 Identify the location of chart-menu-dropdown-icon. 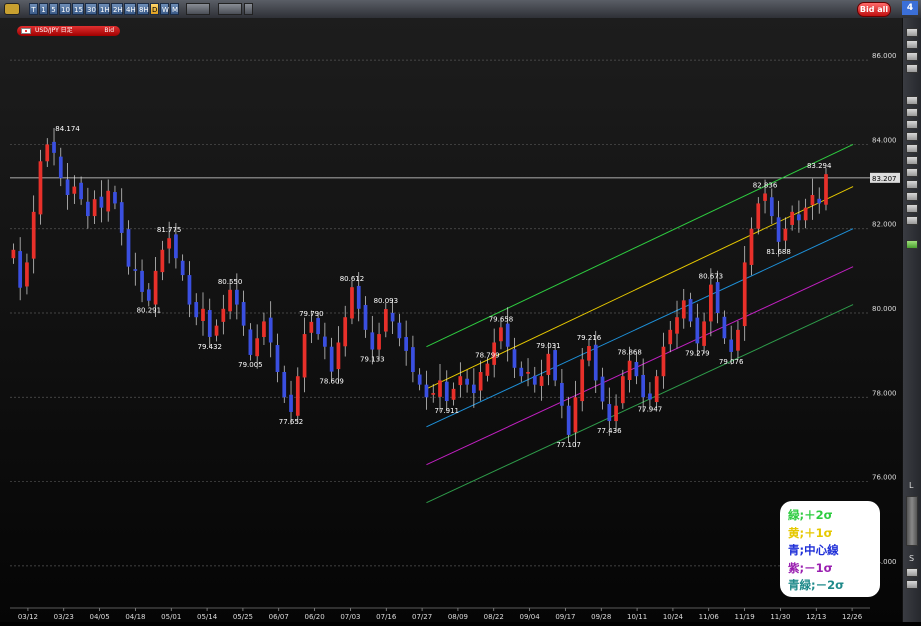
(248, 9).